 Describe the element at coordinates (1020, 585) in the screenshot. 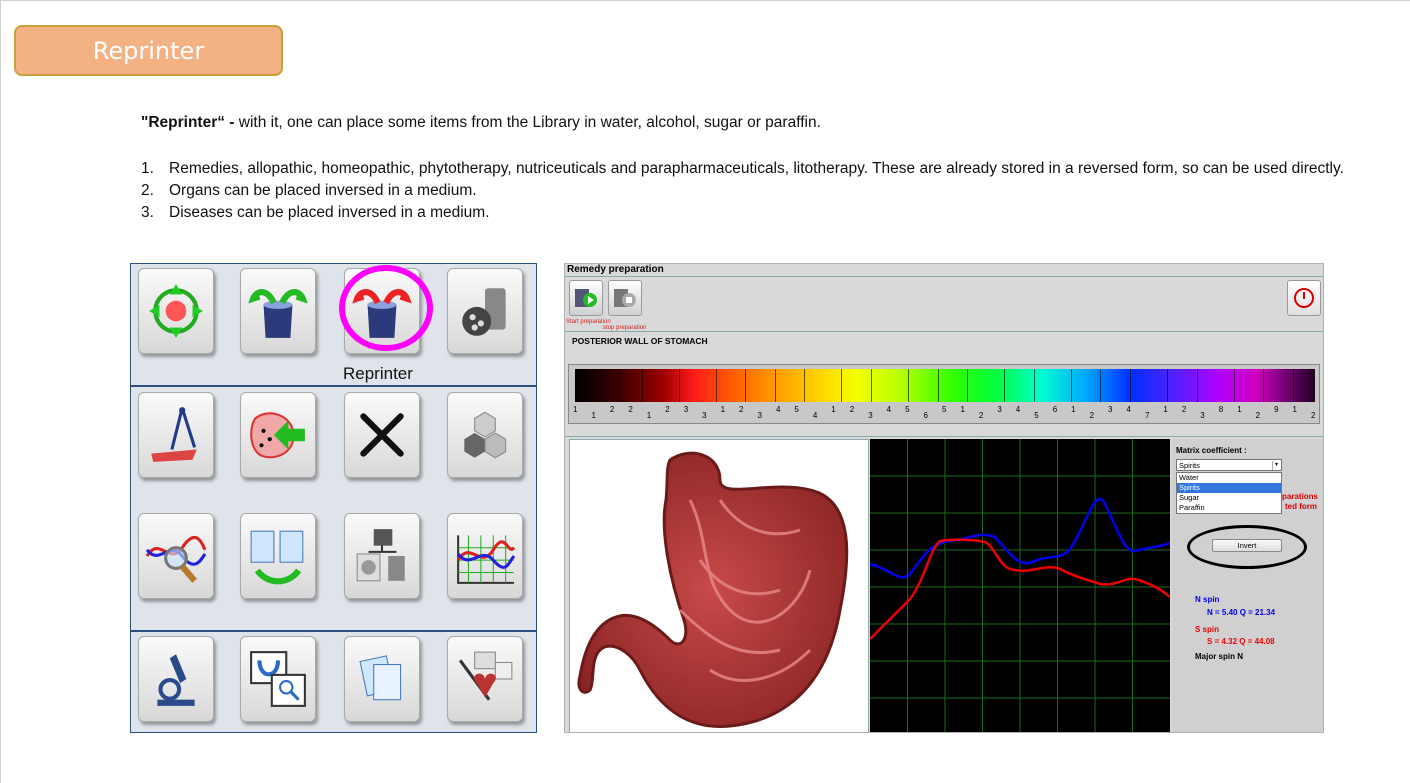

I see `spin-graph` at that location.